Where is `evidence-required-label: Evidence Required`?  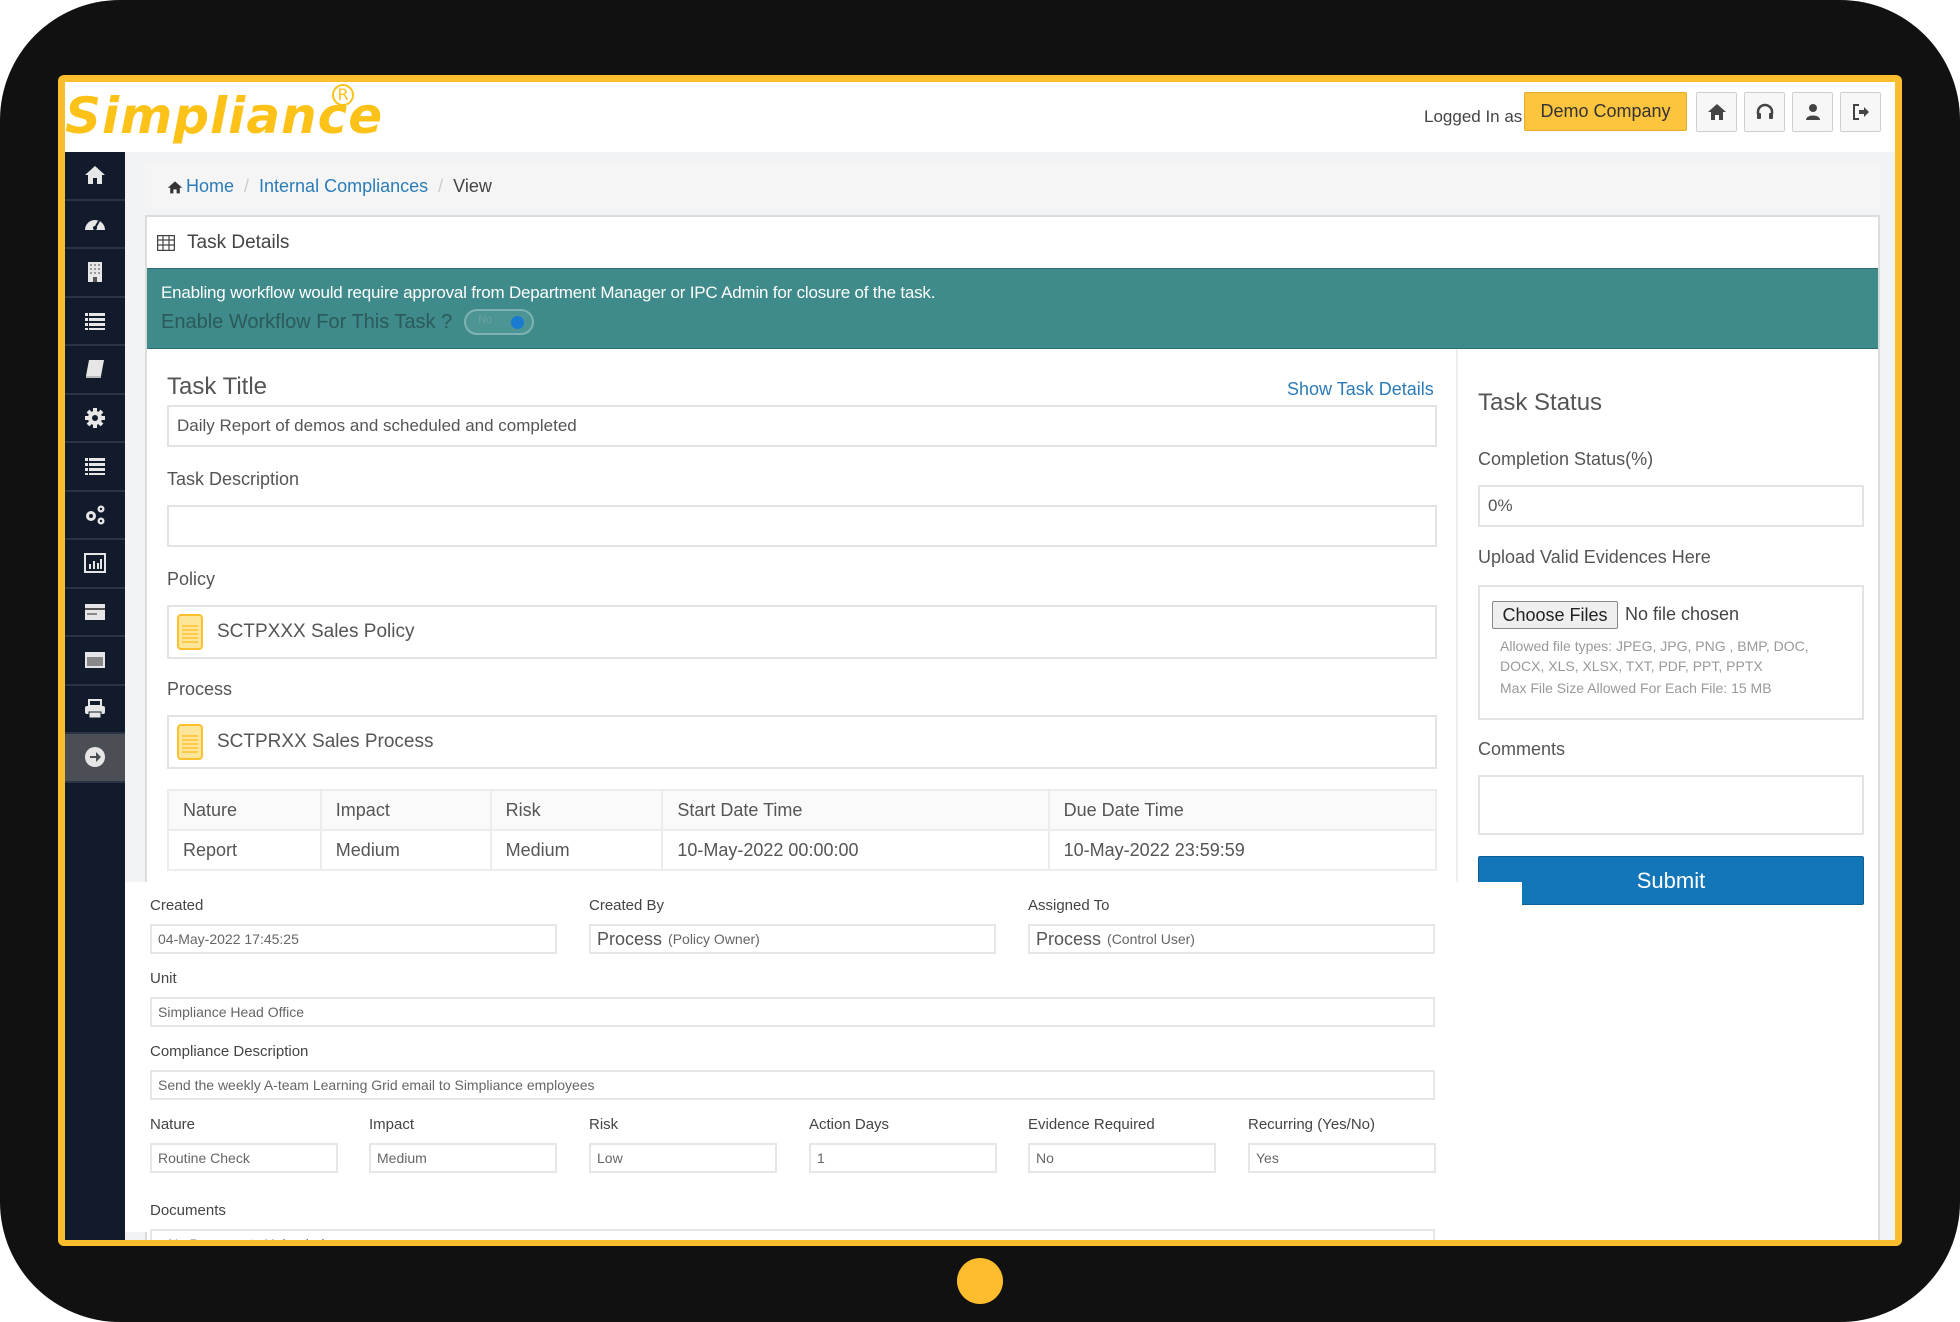 evidence-required-label: Evidence Required is located at coordinates (1091, 1124).